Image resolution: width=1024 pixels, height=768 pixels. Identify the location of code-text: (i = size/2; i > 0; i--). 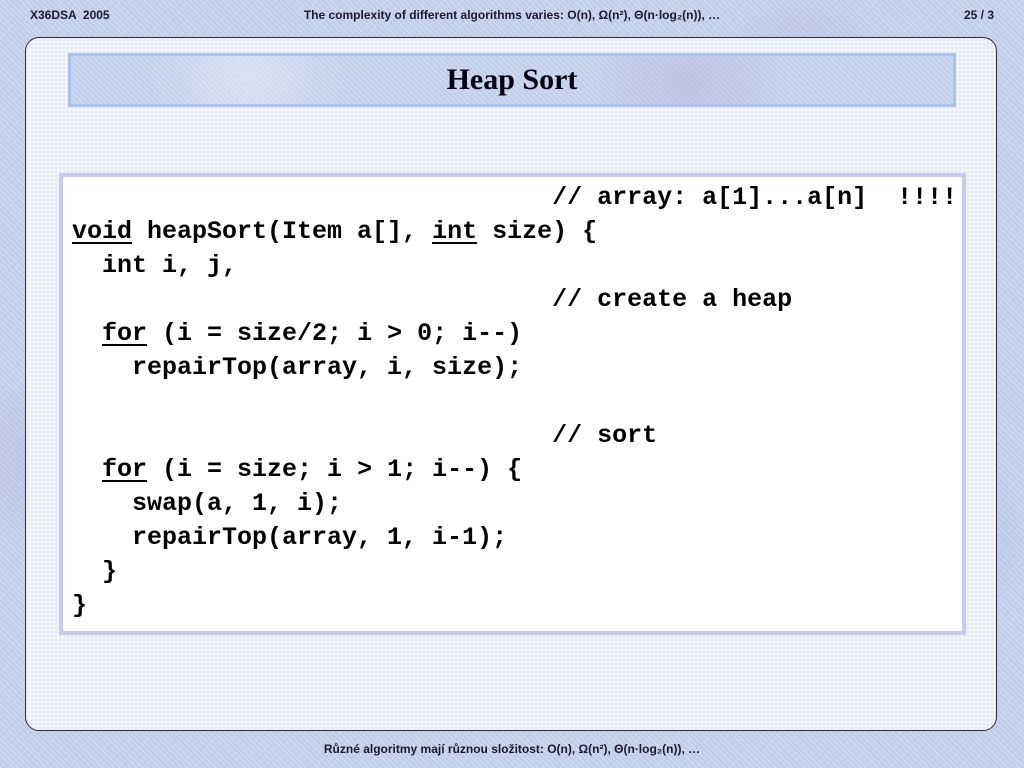
(335, 333).